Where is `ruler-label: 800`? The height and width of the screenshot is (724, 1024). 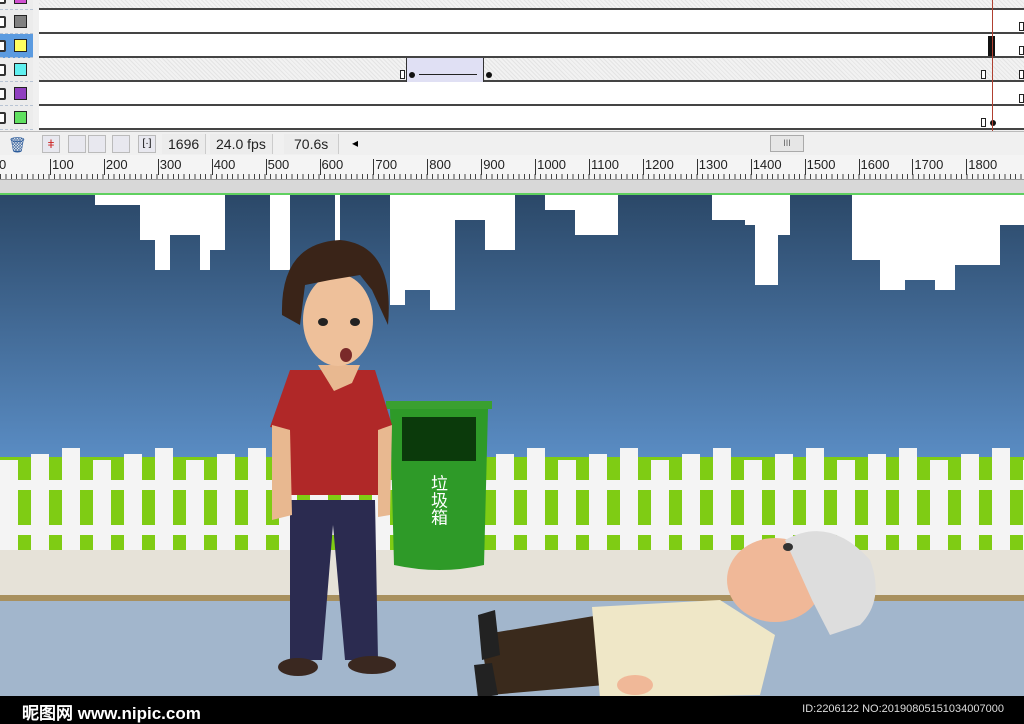
ruler-label: 800 is located at coordinates (439, 166).